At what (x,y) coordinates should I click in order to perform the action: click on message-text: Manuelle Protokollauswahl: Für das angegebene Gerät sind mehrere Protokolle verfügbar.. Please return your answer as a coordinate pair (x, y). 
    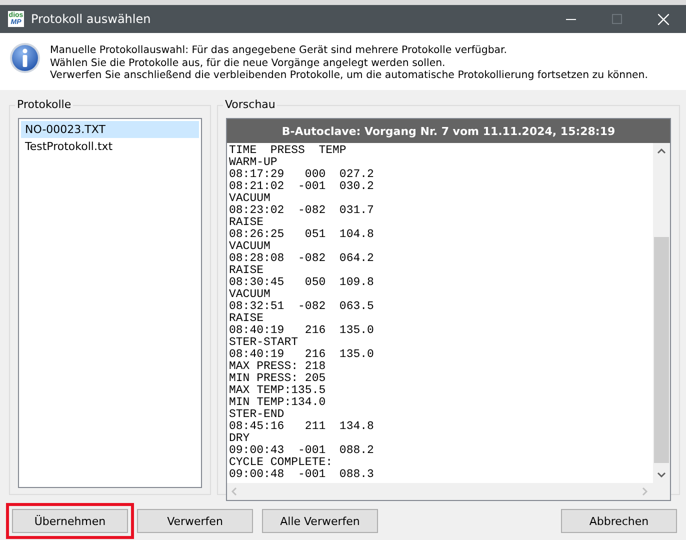
    Looking at the image, I should click on (279, 51).